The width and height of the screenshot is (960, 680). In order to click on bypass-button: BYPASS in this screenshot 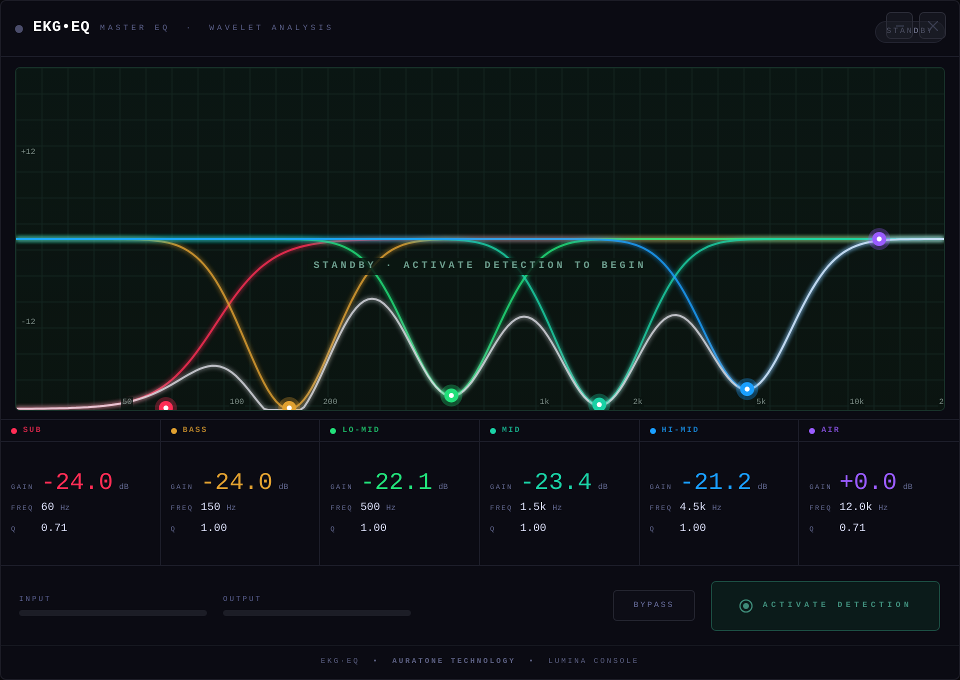, I will do `click(654, 605)`.